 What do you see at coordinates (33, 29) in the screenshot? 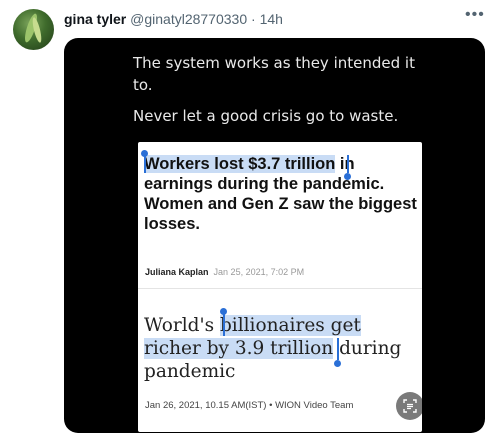
I see `avatar` at bounding box center [33, 29].